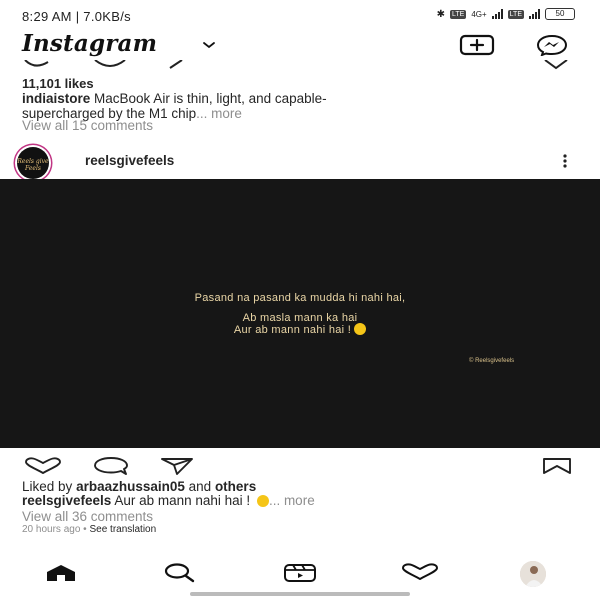  Describe the element at coordinates (47, 486) in the screenshot. I see `liked-by-prefix: Liked by` at that location.